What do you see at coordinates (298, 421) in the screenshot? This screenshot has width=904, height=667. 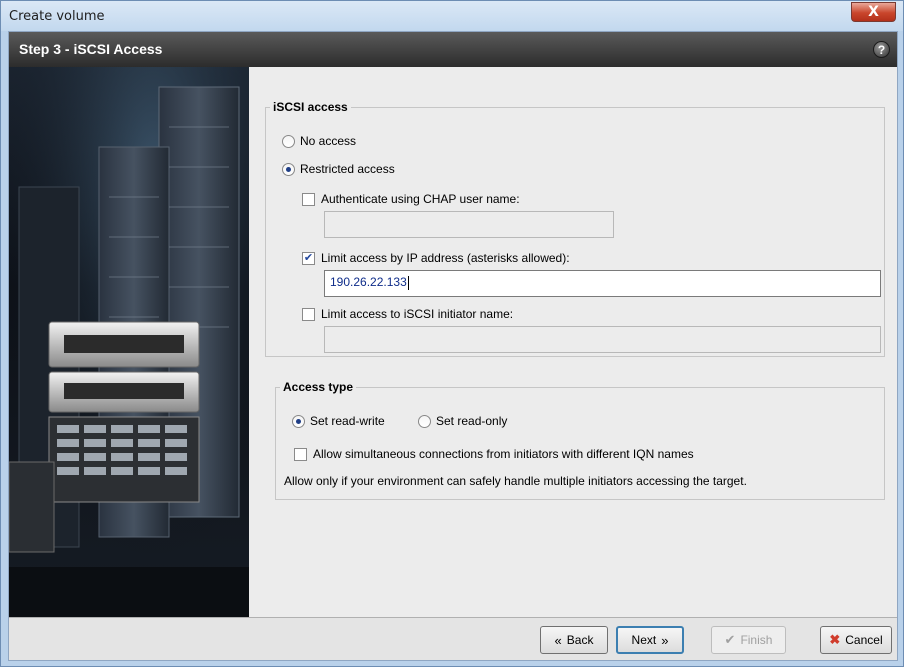 I see `read-write-radio` at bounding box center [298, 421].